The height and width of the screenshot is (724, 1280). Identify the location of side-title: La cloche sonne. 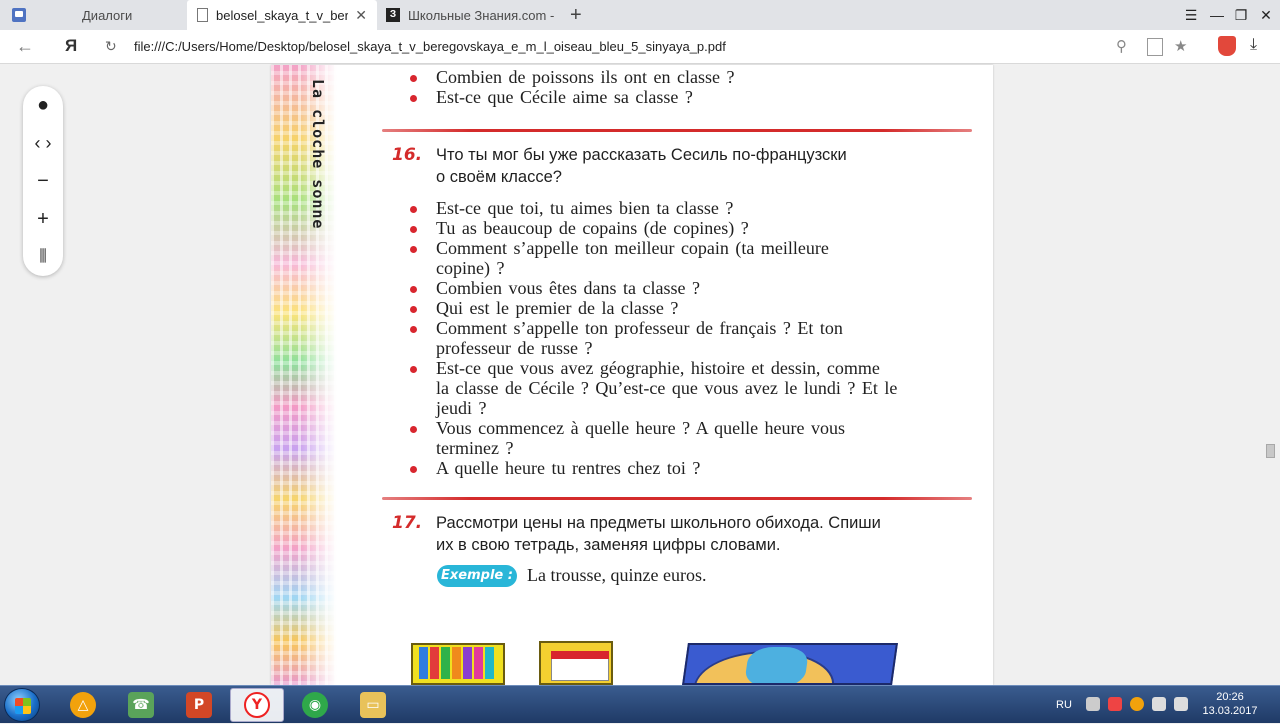
(318, 154).